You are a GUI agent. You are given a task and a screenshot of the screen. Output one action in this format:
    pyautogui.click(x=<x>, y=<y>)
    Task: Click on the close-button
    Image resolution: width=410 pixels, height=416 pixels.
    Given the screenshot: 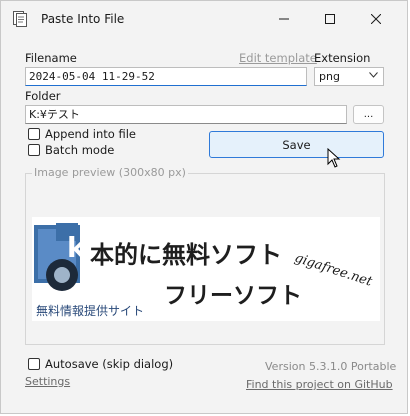 What is the action you would take?
    pyautogui.click(x=376, y=19)
    